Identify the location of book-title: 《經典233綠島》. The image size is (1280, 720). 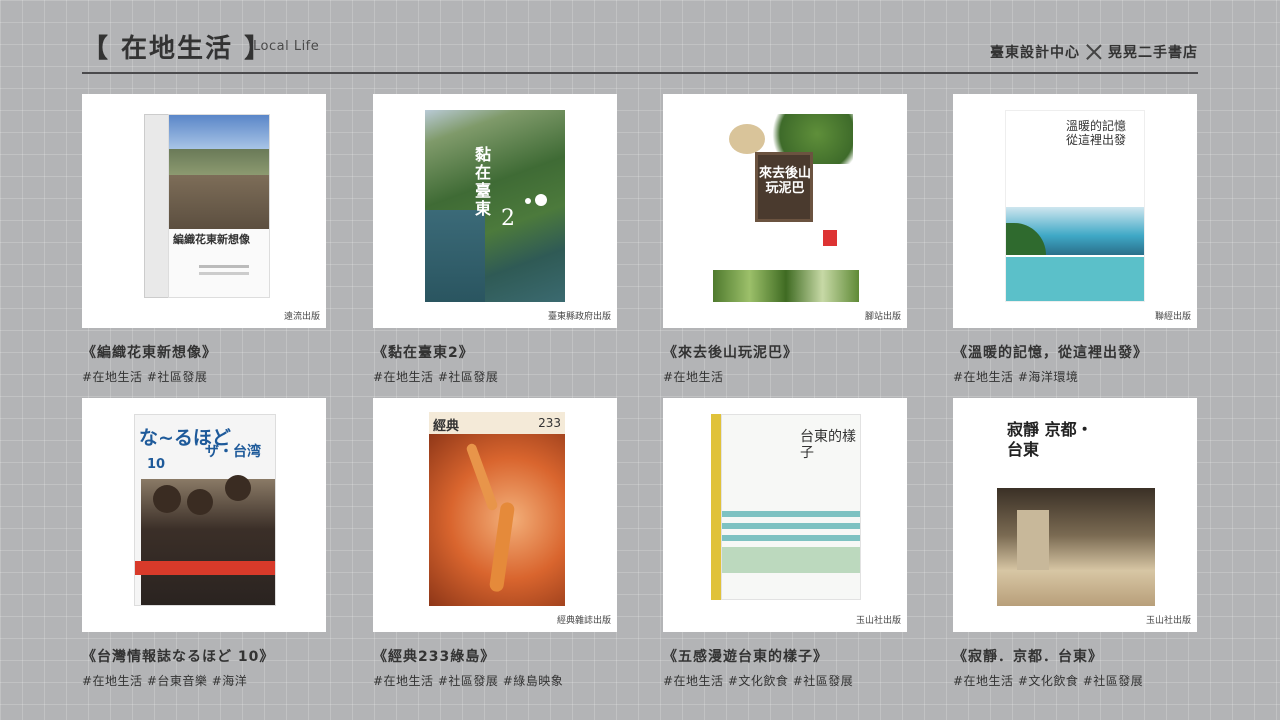
(495, 656).